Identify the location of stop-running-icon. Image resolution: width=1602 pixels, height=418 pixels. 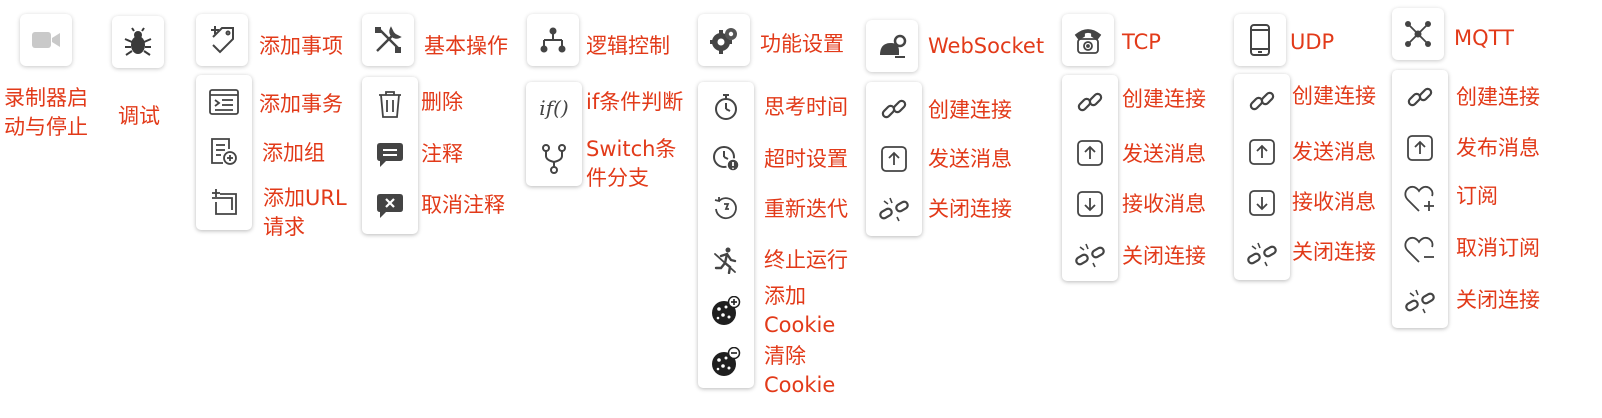
(726, 260).